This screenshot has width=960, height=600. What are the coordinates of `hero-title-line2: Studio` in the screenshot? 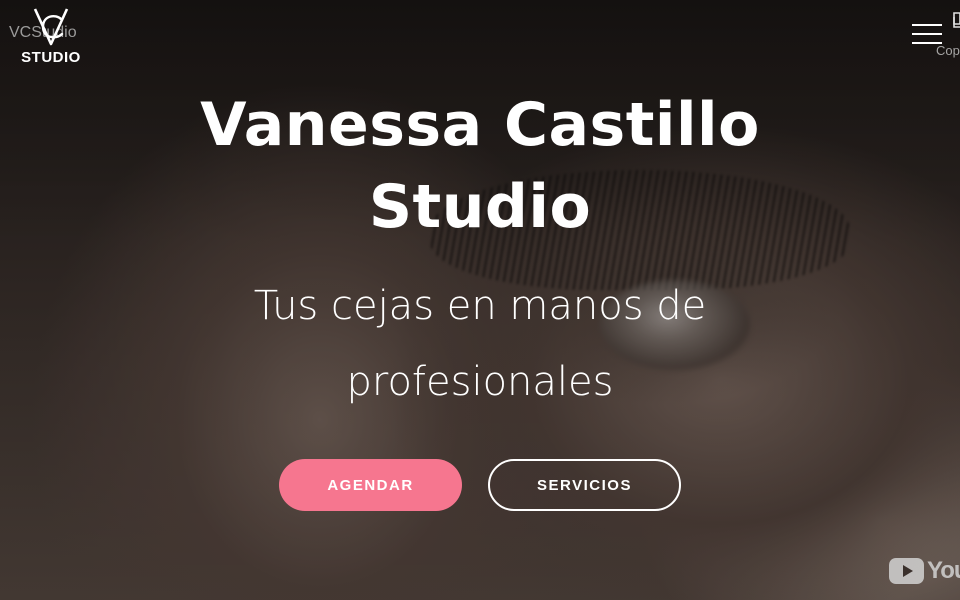 It's located at (480, 207).